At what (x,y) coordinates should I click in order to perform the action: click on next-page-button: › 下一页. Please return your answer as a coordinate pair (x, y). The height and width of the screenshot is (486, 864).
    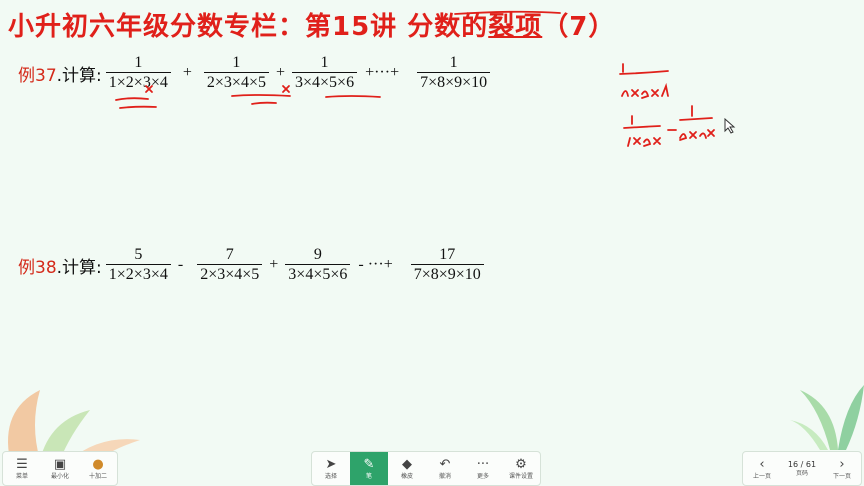
    Looking at the image, I should click on (842, 468).